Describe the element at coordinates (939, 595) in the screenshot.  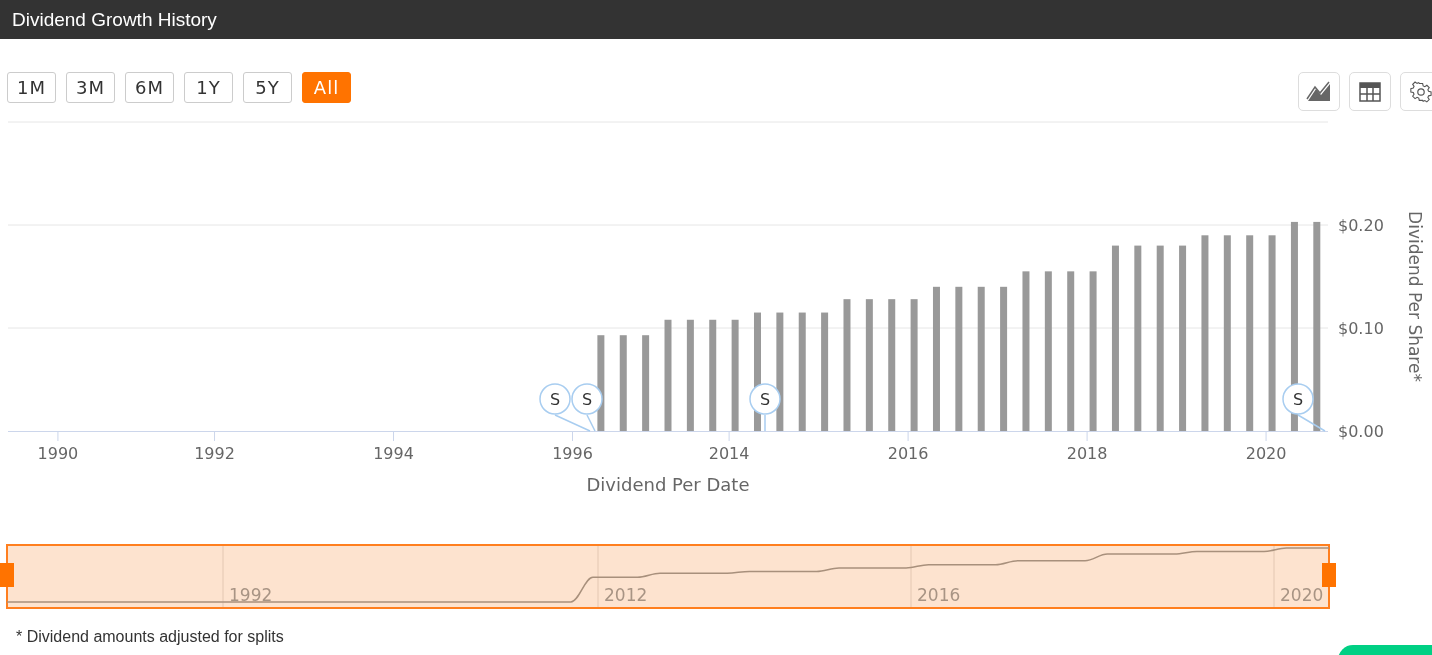
I see `navigator-label: 2016` at that location.